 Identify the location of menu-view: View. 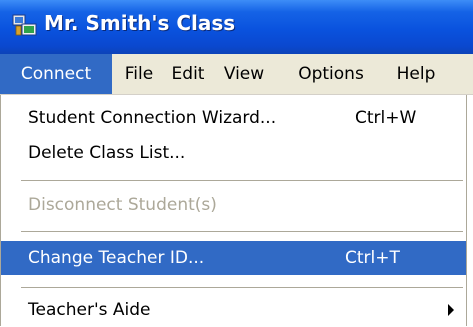
(244, 74).